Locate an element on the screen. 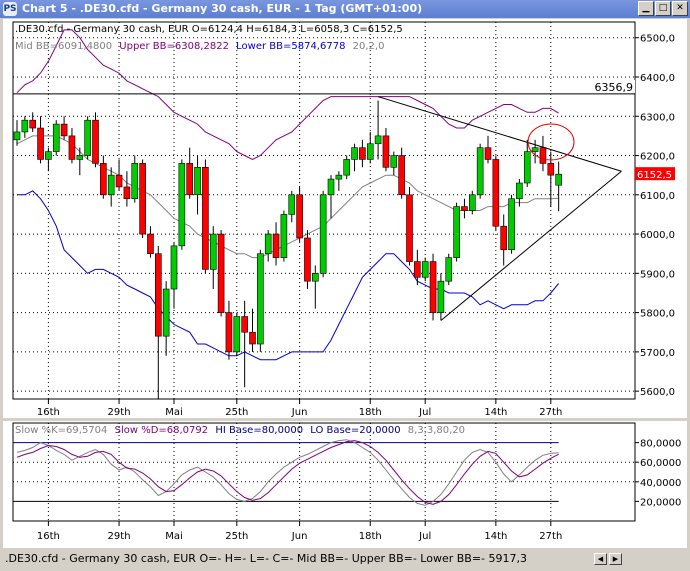 This screenshot has width=690, height=571. close-button: ✕ is located at coordinates (680, 8).